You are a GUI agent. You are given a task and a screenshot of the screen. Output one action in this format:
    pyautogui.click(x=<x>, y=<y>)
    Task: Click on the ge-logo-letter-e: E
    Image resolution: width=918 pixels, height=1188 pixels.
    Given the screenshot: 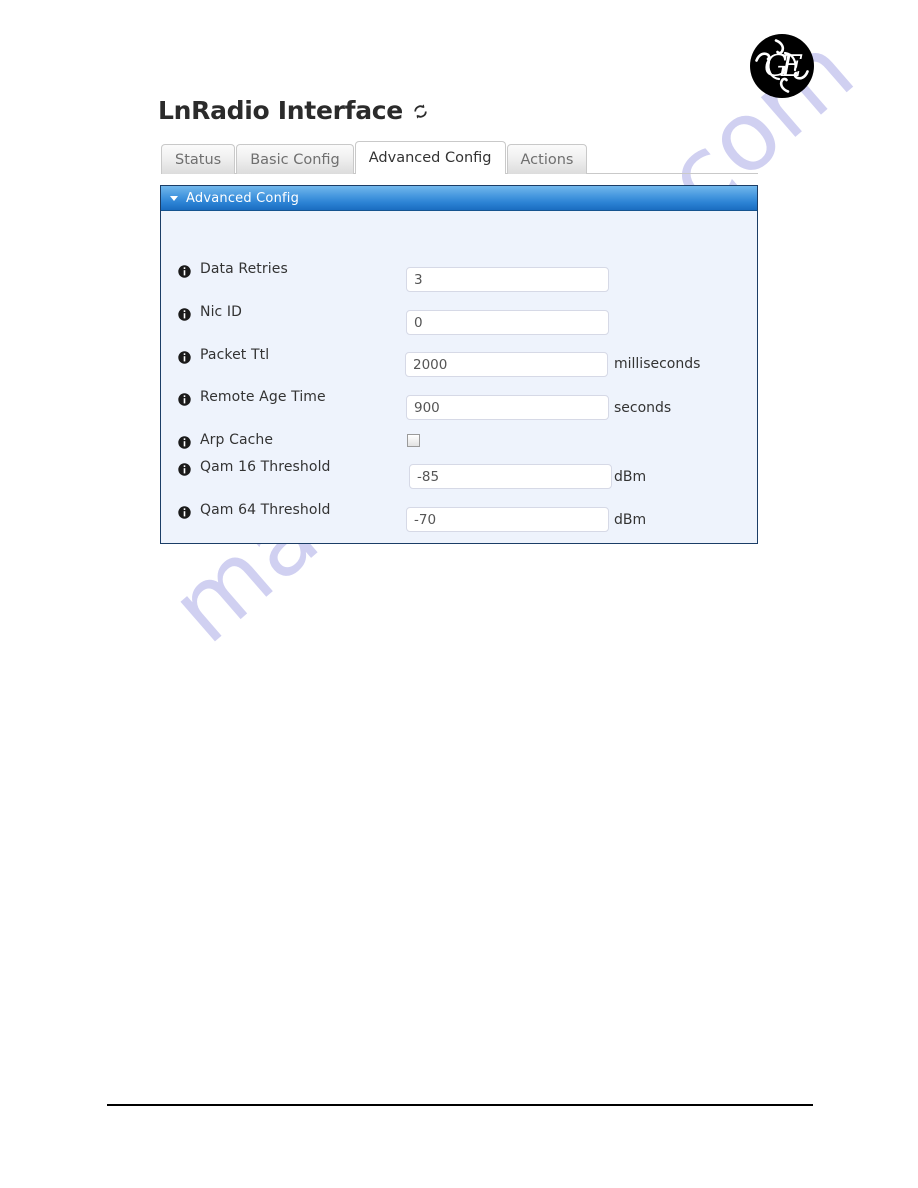 What is the action you would take?
    pyautogui.click(x=791, y=66)
    